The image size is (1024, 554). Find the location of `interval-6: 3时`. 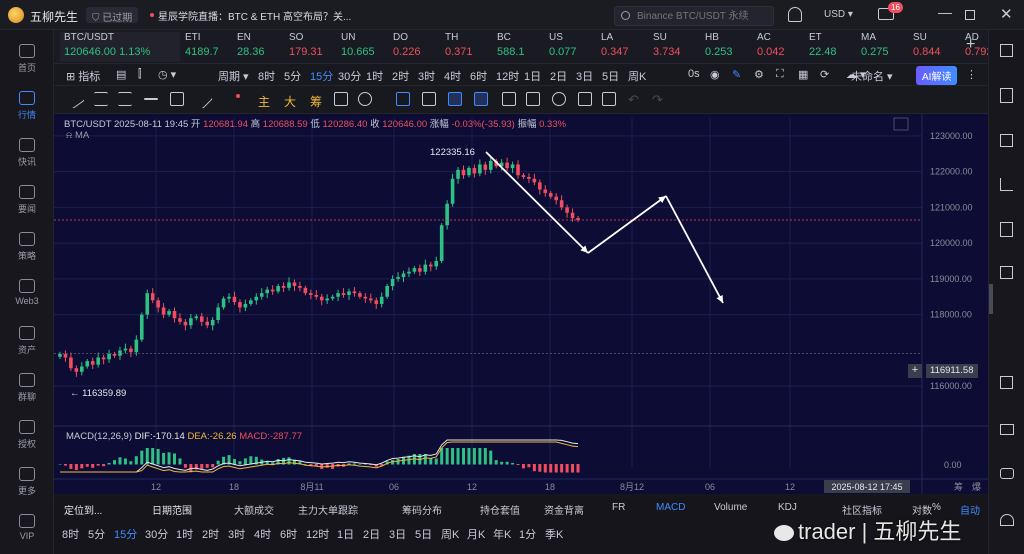

interval-6: 3时 is located at coordinates (426, 76).